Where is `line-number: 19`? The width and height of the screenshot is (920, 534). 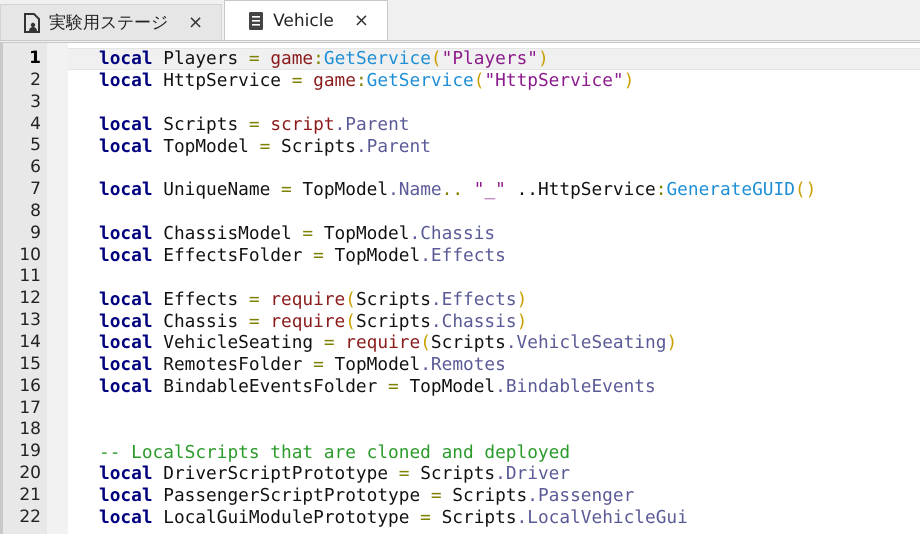
line-number: 19 is located at coordinates (30, 452).